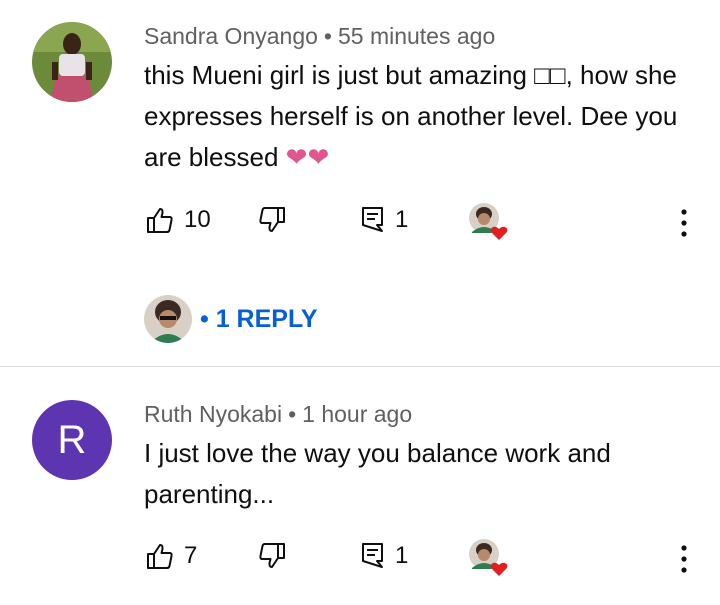  Describe the element at coordinates (360, 222) in the screenshot. I see `comment-actions: 10 1` at that location.